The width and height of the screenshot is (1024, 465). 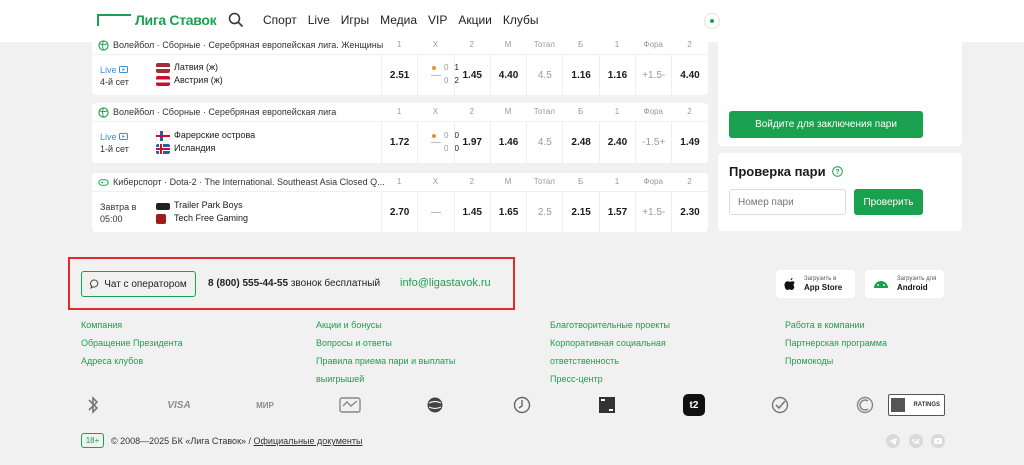 What do you see at coordinates (507, 142) in the screenshot?
I see `odd-cell: 1.46` at bounding box center [507, 142].